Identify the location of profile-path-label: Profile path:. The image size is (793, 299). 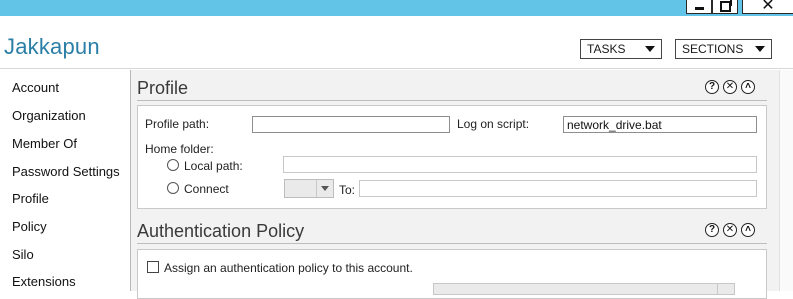
(177, 124).